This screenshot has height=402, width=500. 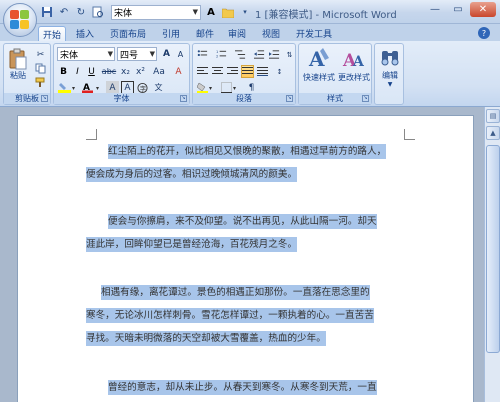 What do you see at coordinates (435, 9) in the screenshot?
I see `minimize-button: —` at bounding box center [435, 9].